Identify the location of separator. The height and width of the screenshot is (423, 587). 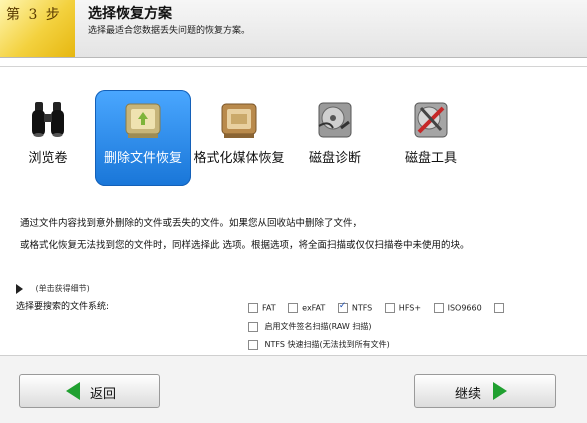
(293, 66).